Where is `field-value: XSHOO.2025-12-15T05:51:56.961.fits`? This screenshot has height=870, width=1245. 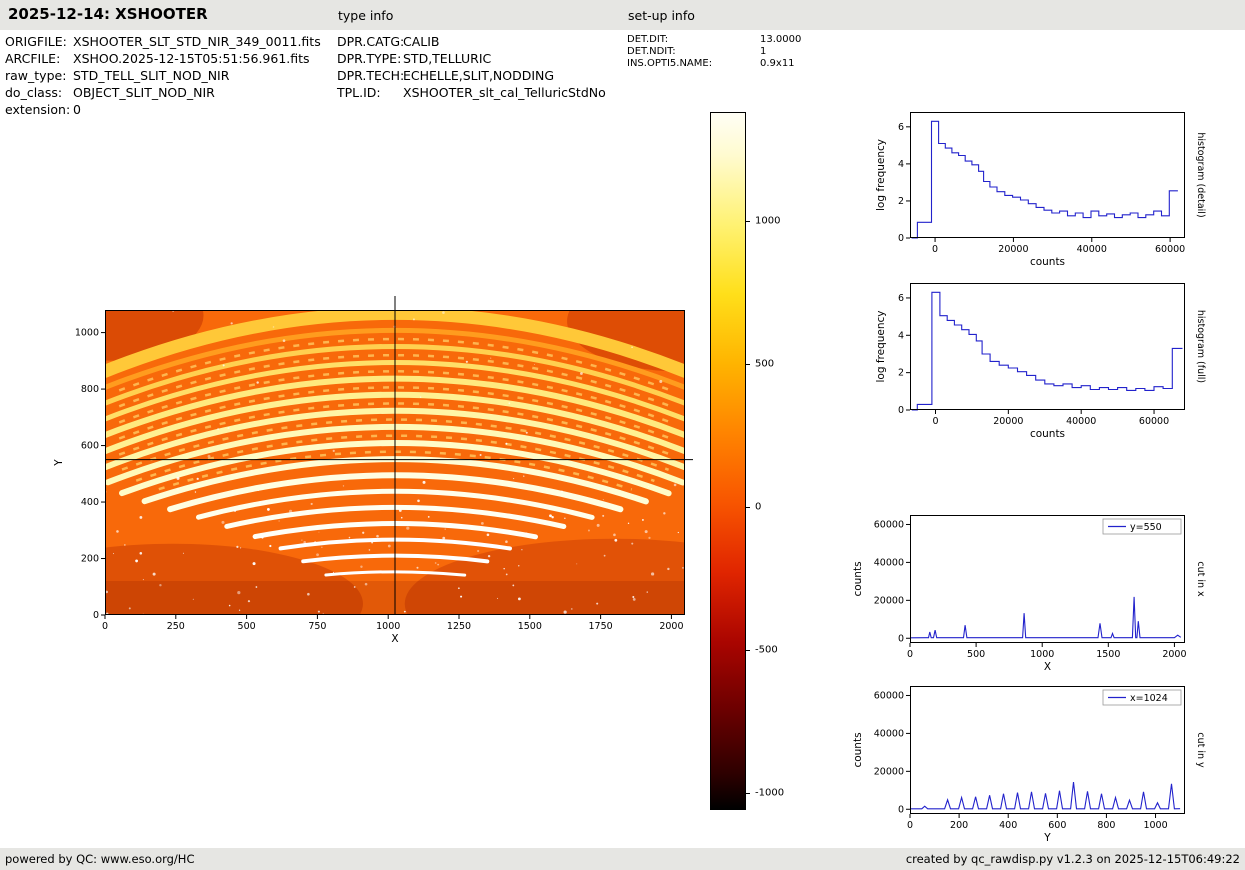 field-value: XSHOO.2025-12-15T05:51:56.961.fits is located at coordinates (191, 58).